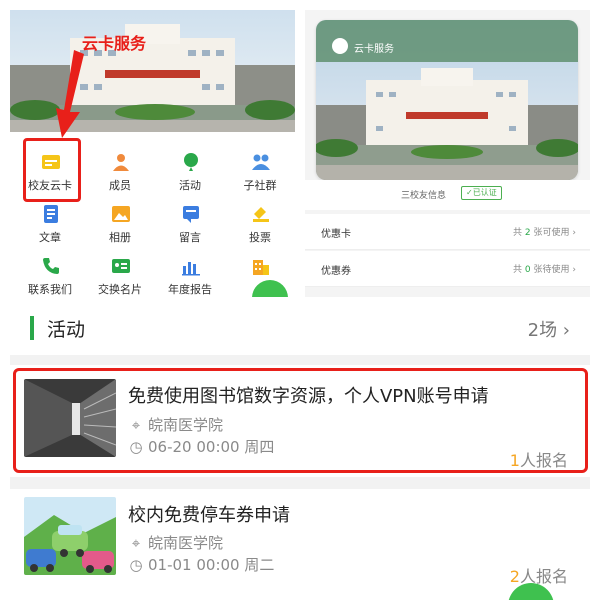 This screenshot has height=600, width=600. What do you see at coordinates (424, 196) in the screenshot?
I see `verify-text: 三校友信息` at bounding box center [424, 196].